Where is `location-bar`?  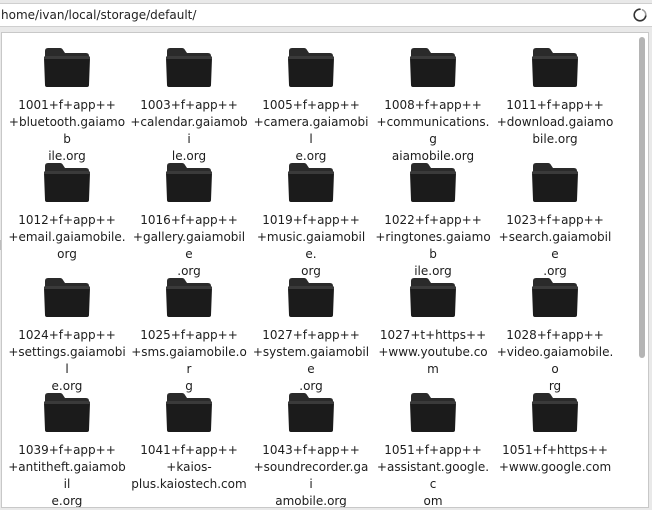
location-bar is located at coordinates (326, 15).